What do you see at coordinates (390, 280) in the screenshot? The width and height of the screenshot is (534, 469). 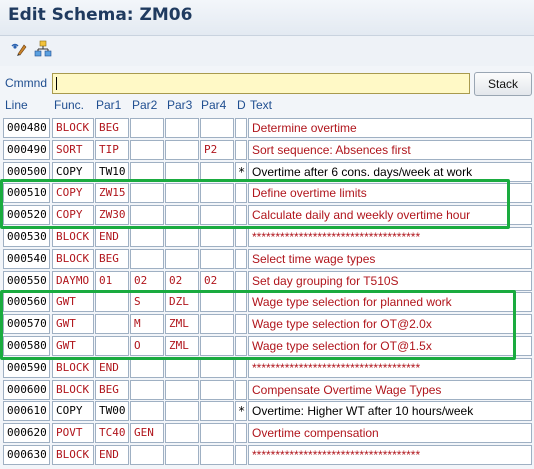 I see `text-cell: Set day grouping for T510S` at bounding box center [390, 280].